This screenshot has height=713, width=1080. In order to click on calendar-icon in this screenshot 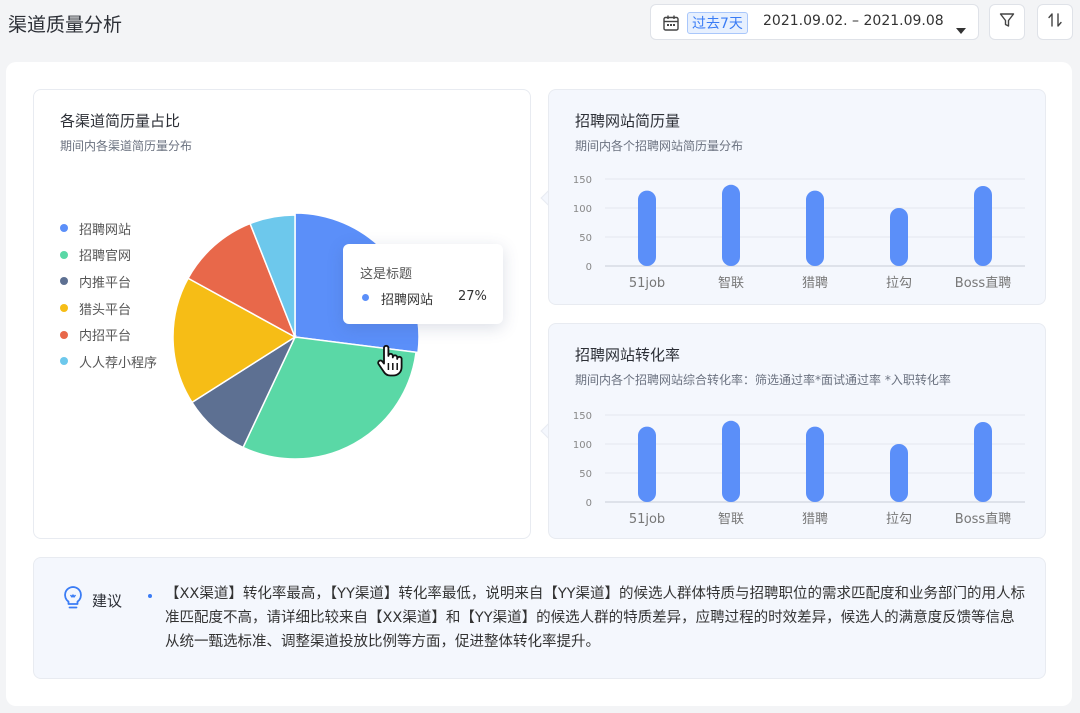, I will do `click(671, 25)`.